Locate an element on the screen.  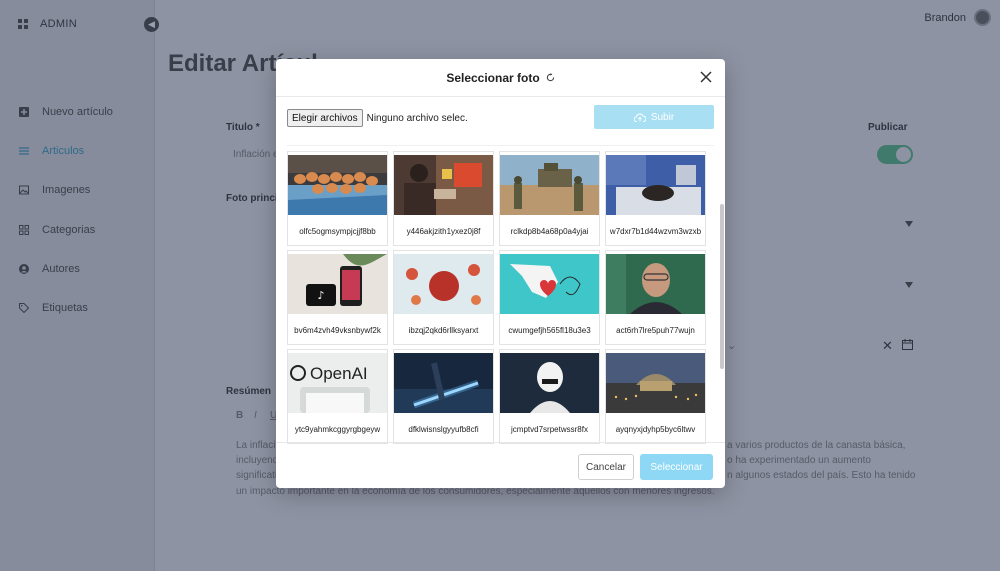
photo-card: rclkdp8b4a68p0a4yjai is located at coordinates (549, 198).